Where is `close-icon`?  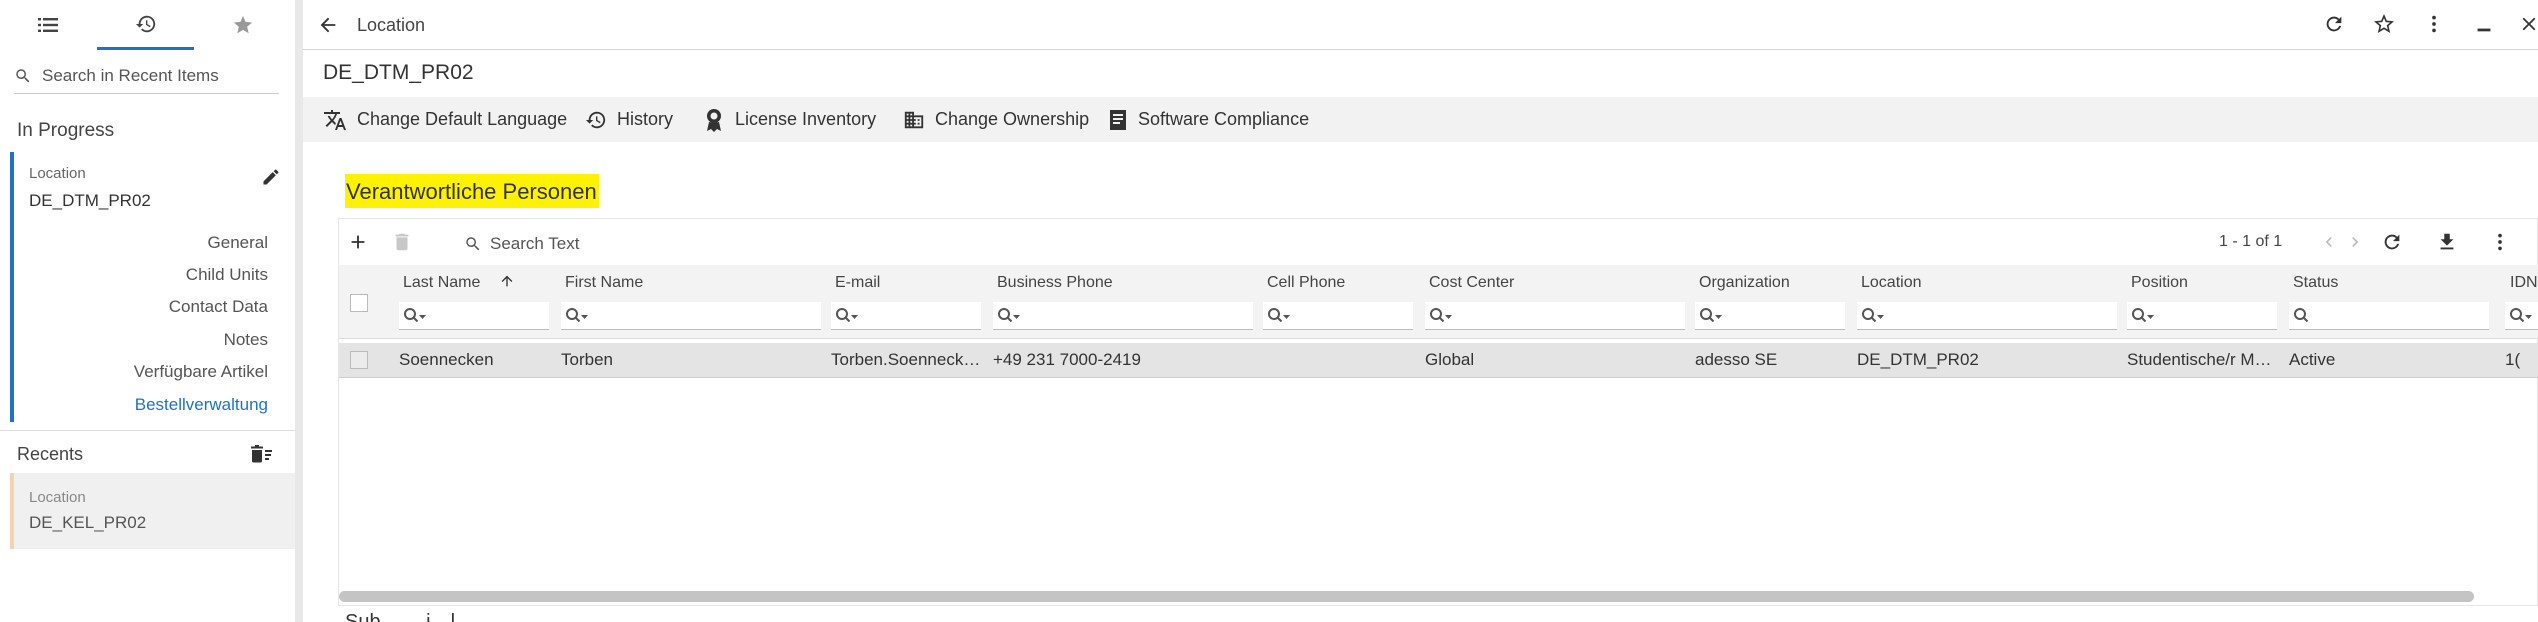
close-icon is located at coordinates (2529, 24).